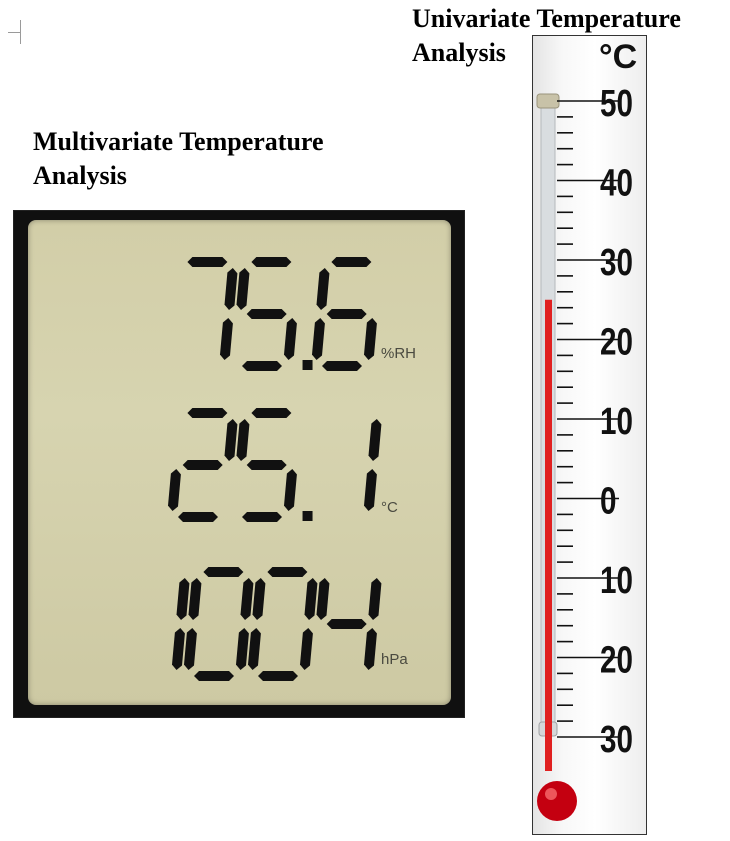 The height and width of the screenshot is (841, 730). I want to click on humidity-unit-label: %RH, so click(398, 353).